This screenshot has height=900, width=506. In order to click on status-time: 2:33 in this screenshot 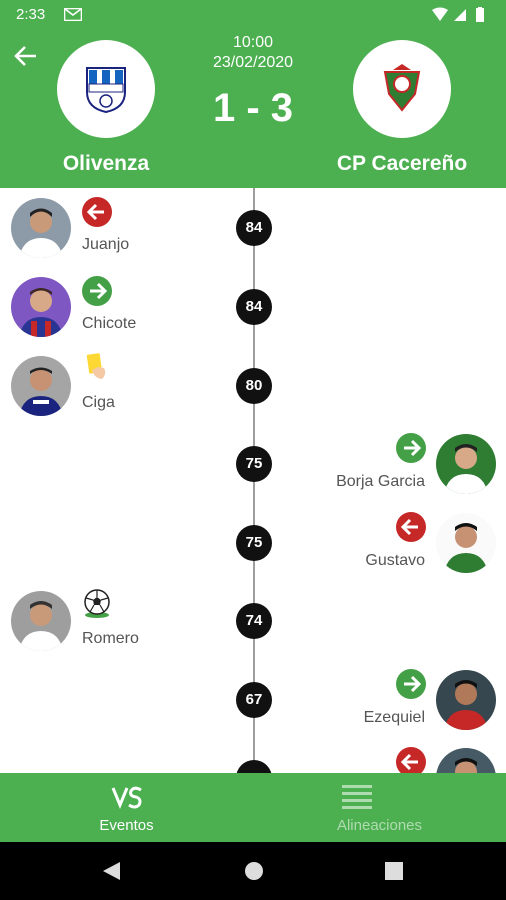, I will do `click(31, 14)`.